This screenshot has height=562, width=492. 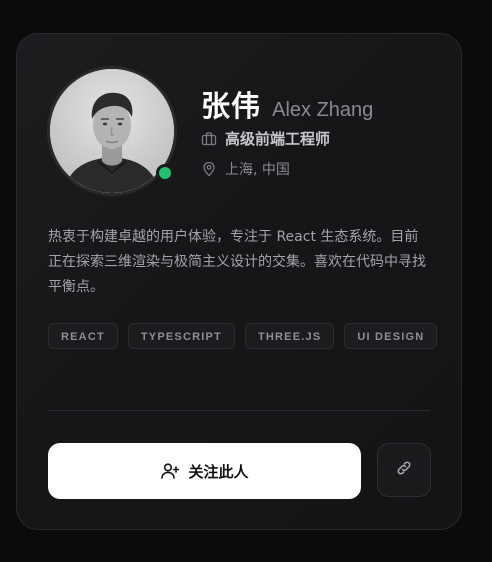 I want to click on copy-link-button, so click(x=404, y=470).